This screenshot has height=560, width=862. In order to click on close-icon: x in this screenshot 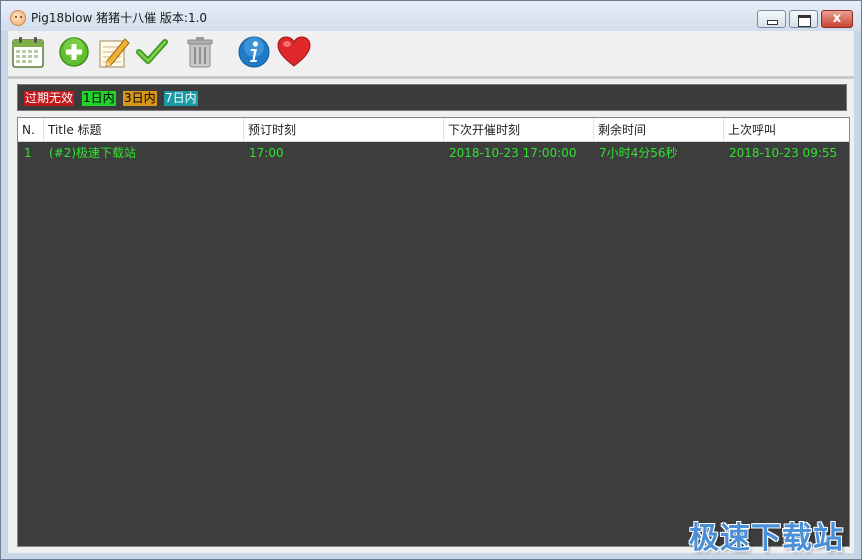, I will do `click(837, 18)`.